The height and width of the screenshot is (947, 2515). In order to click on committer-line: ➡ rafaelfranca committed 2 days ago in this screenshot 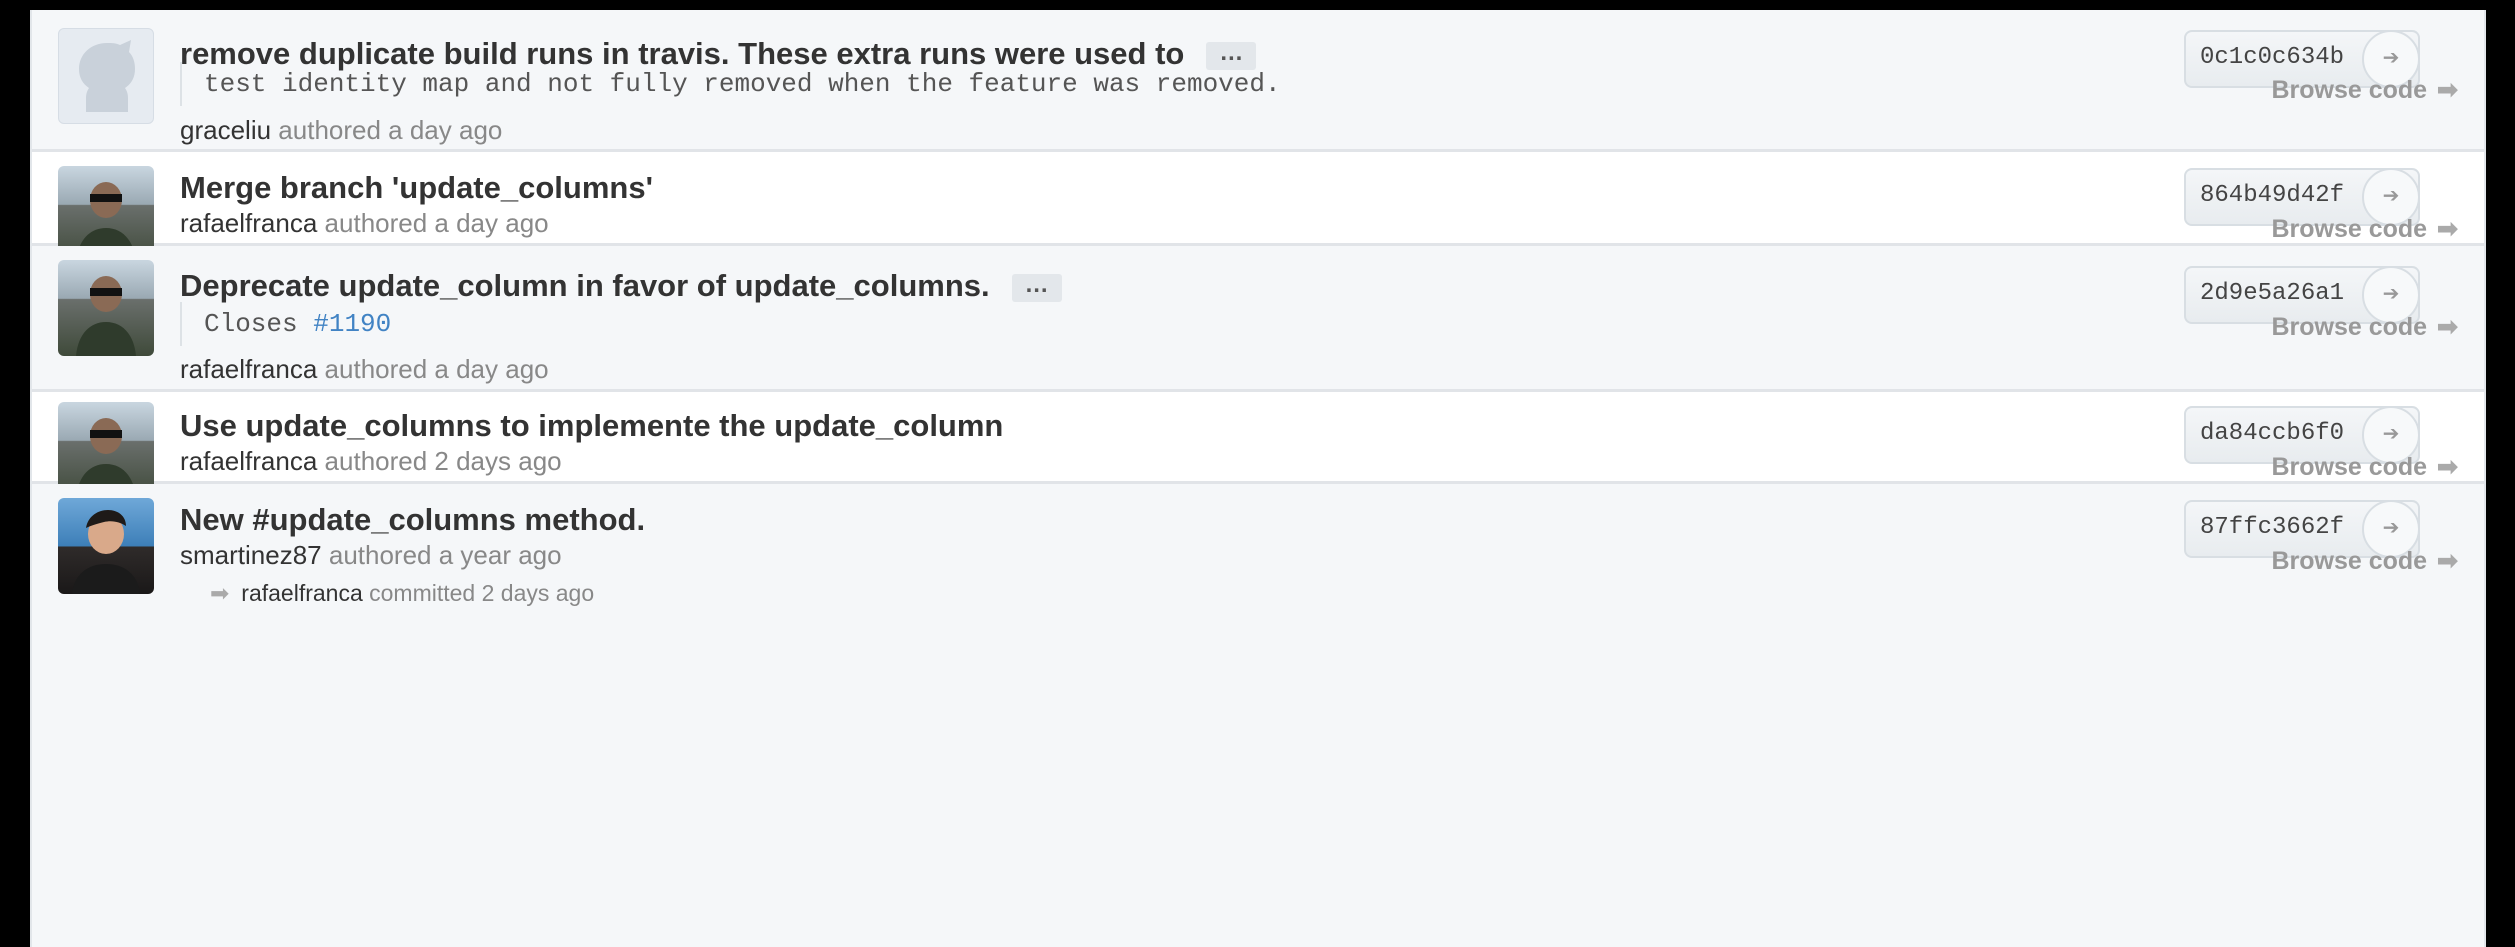, I will do `click(402, 593)`.